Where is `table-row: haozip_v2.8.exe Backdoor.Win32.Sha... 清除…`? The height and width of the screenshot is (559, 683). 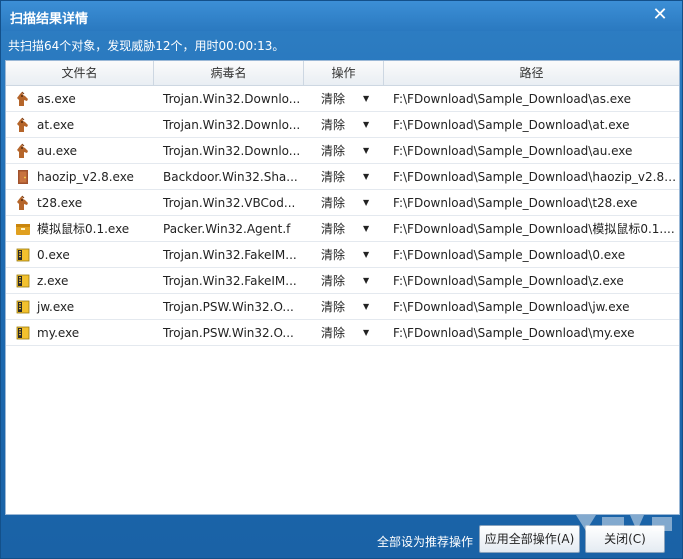
table-row: haozip_v2.8.exe Backdoor.Win32.Sha... 清除… is located at coordinates (342, 177).